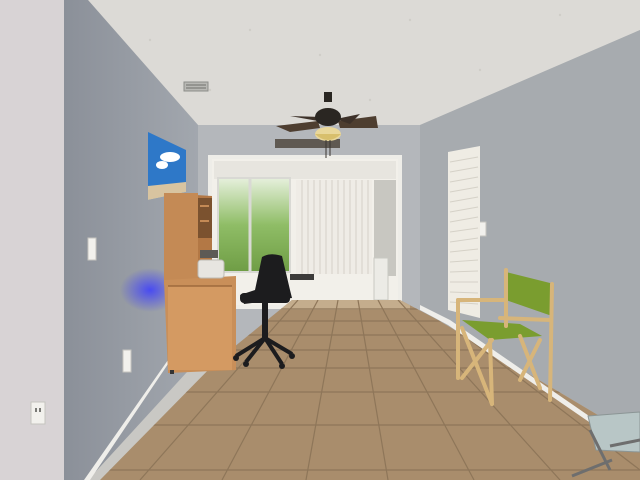  I want to click on next-room-ceiling, so click(305, 170).